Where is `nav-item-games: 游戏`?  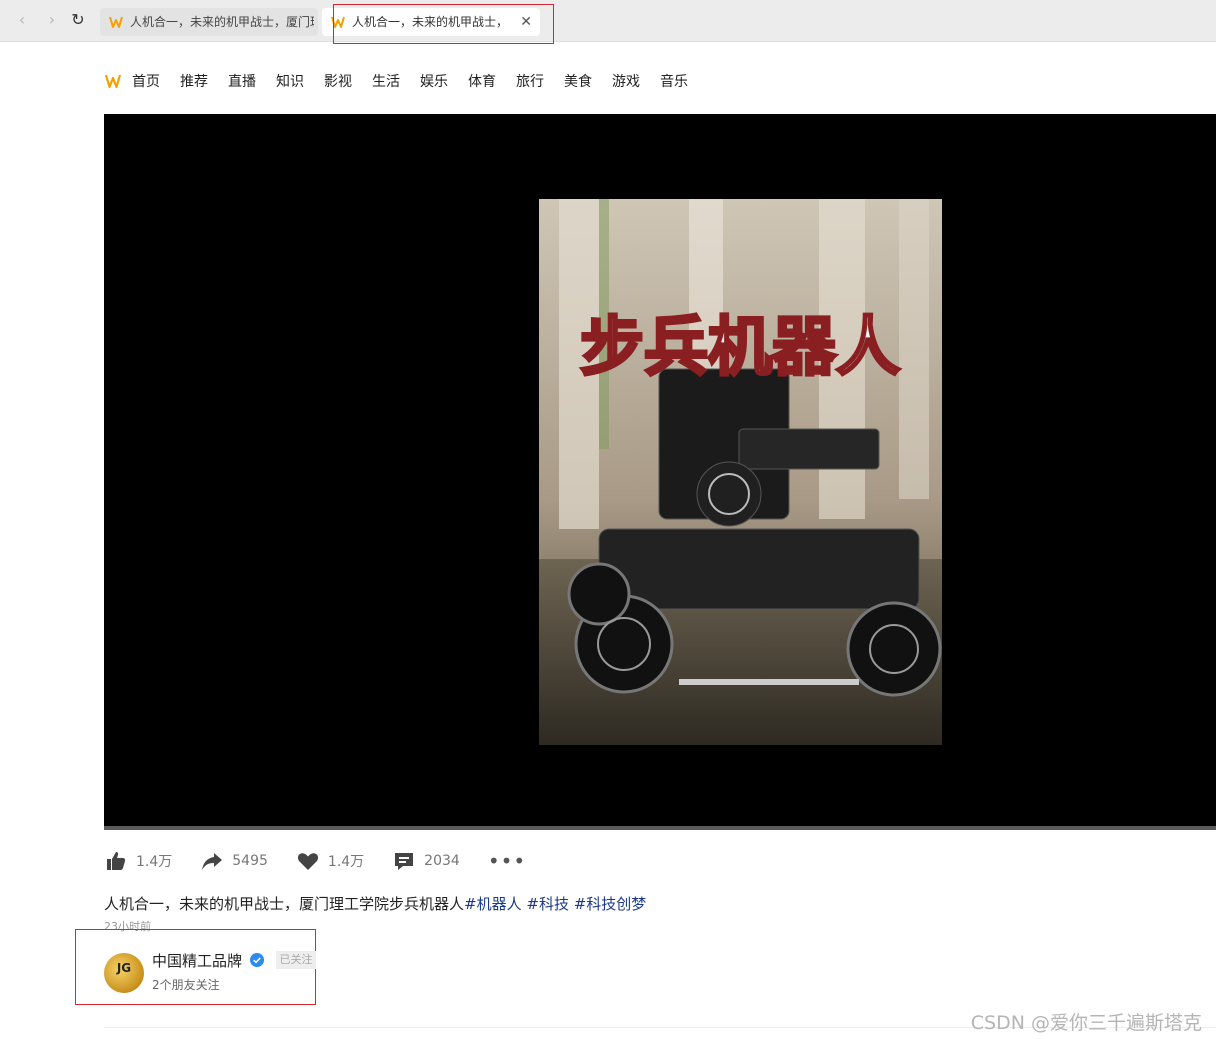 nav-item-games: 游戏 is located at coordinates (626, 81).